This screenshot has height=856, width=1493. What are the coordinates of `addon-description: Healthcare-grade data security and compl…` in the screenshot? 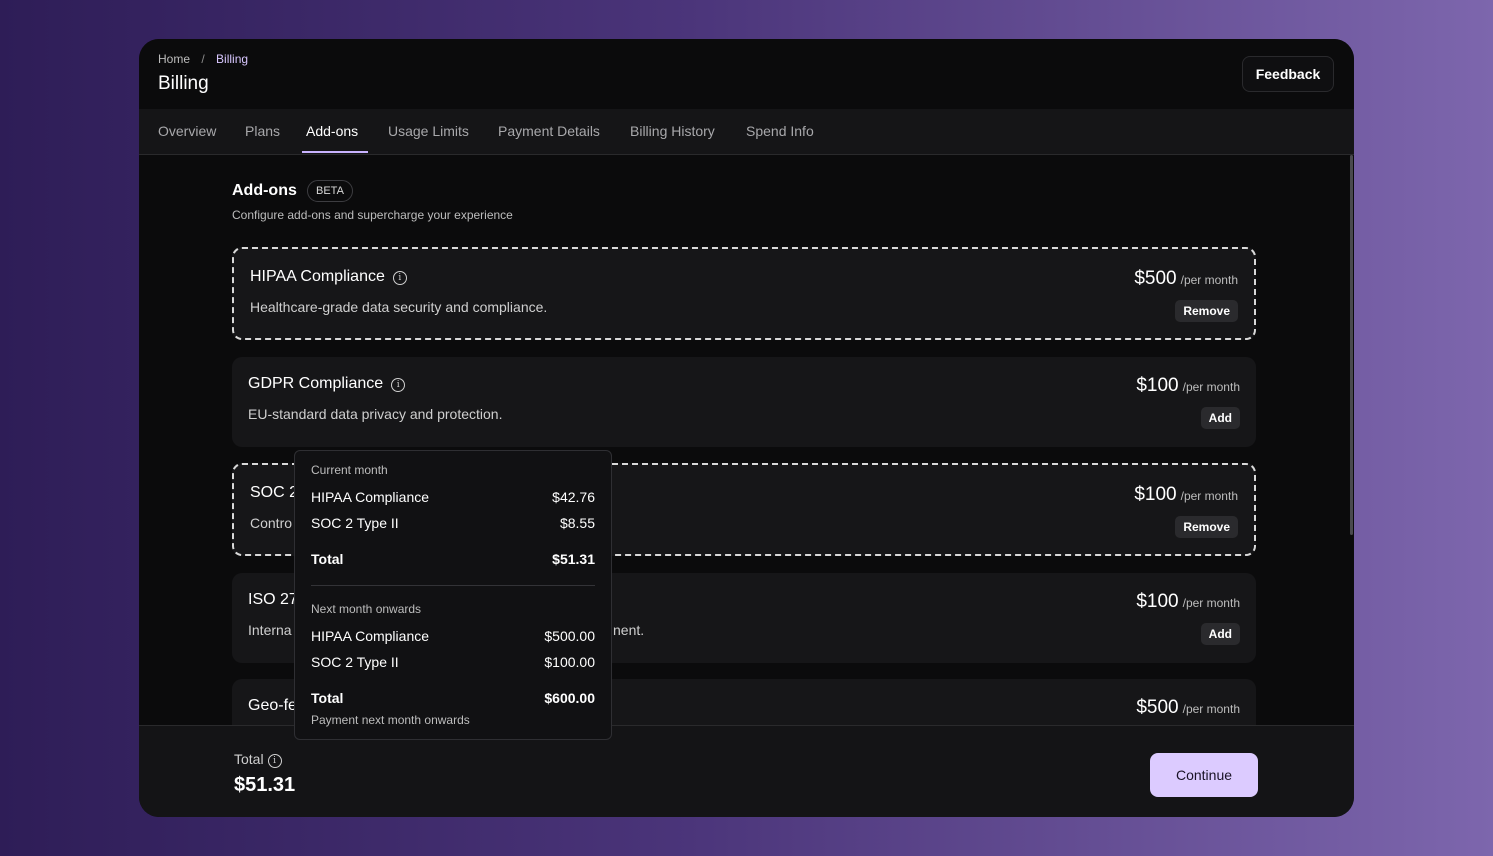 It's located at (399, 307).